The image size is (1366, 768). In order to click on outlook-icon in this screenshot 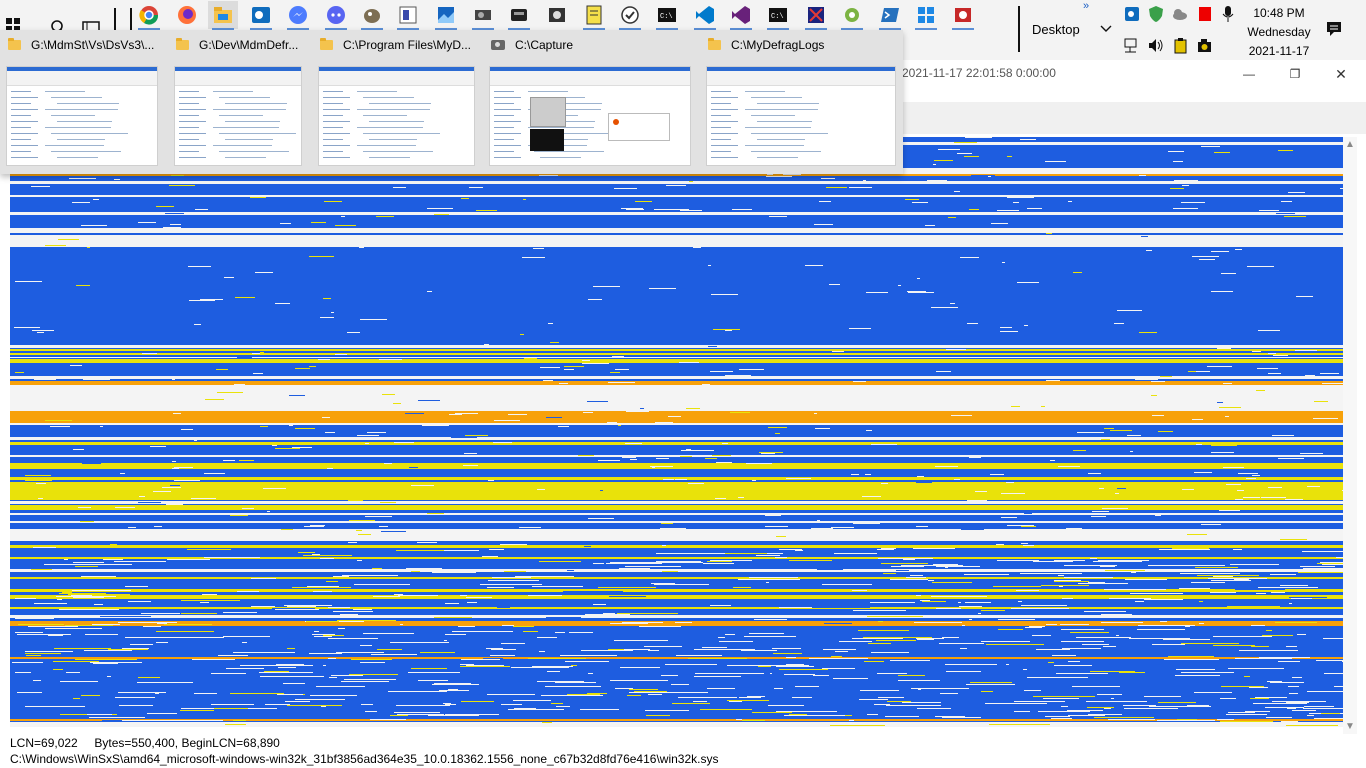, I will do `click(261, 15)`.